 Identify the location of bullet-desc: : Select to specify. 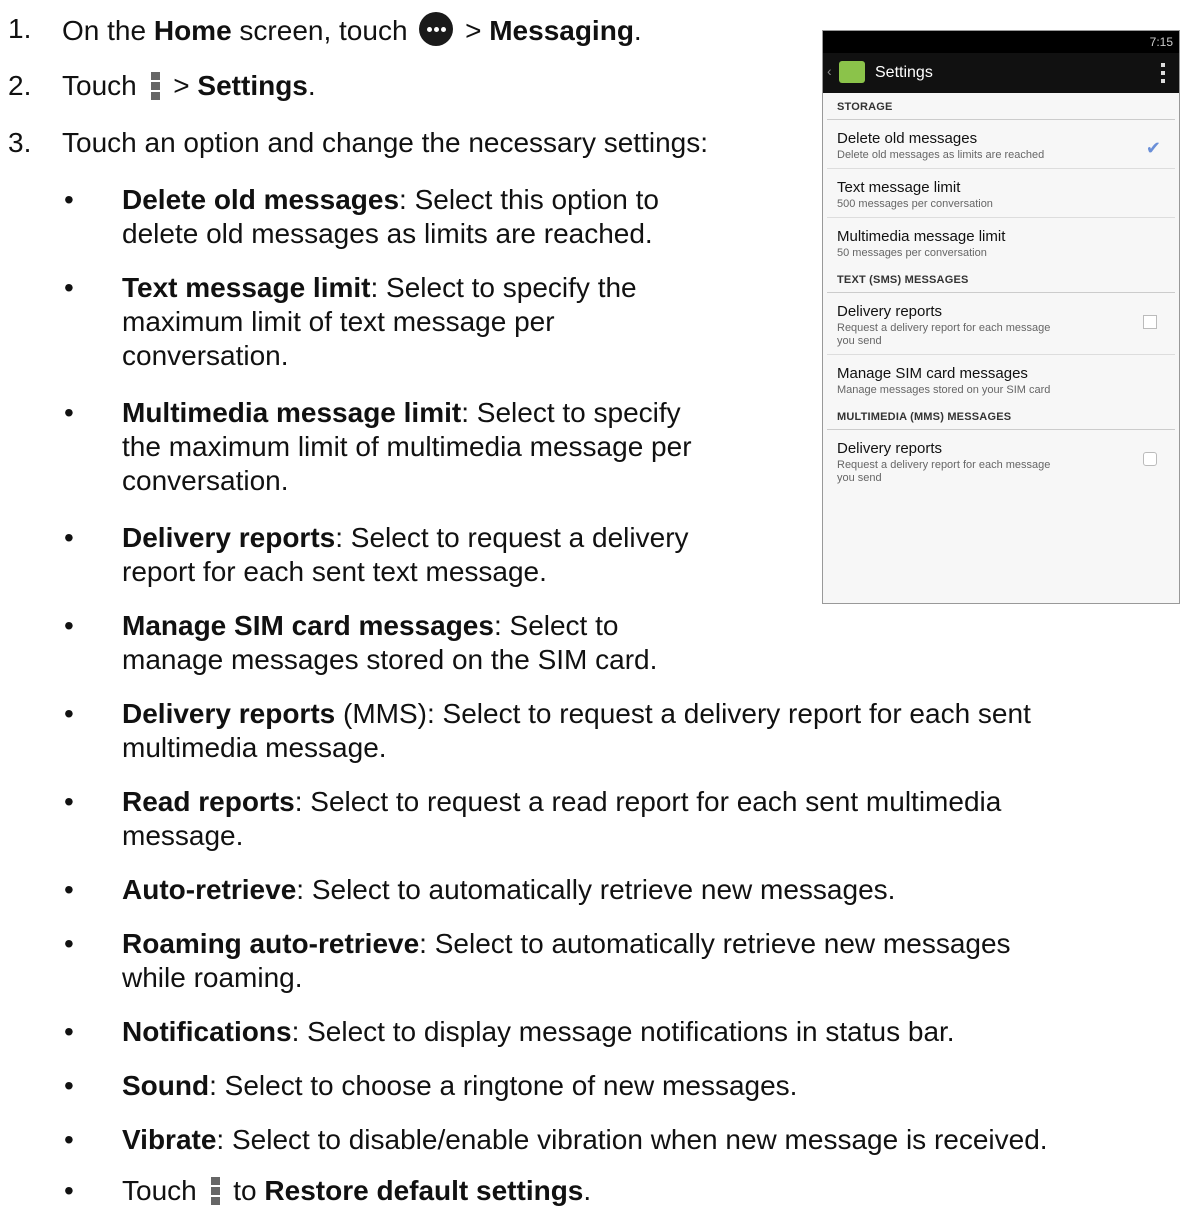
(571, 412).